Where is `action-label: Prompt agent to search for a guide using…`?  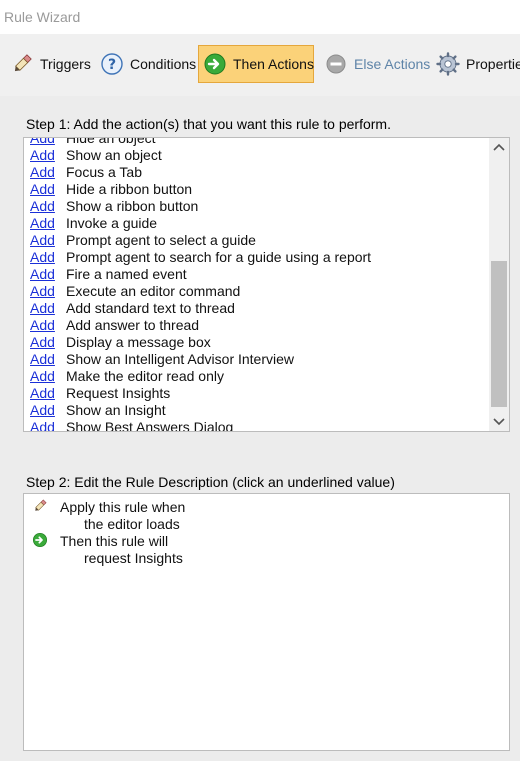
action-label: Prompt agent to search for a guide using… is located at coordinates (219, 257).